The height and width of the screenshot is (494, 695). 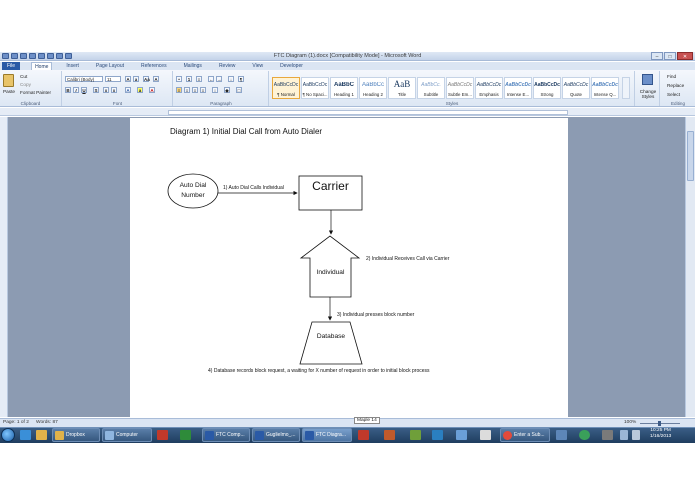 I want to click on clock-date: 1/16/2013, so click(x=661, y=436).